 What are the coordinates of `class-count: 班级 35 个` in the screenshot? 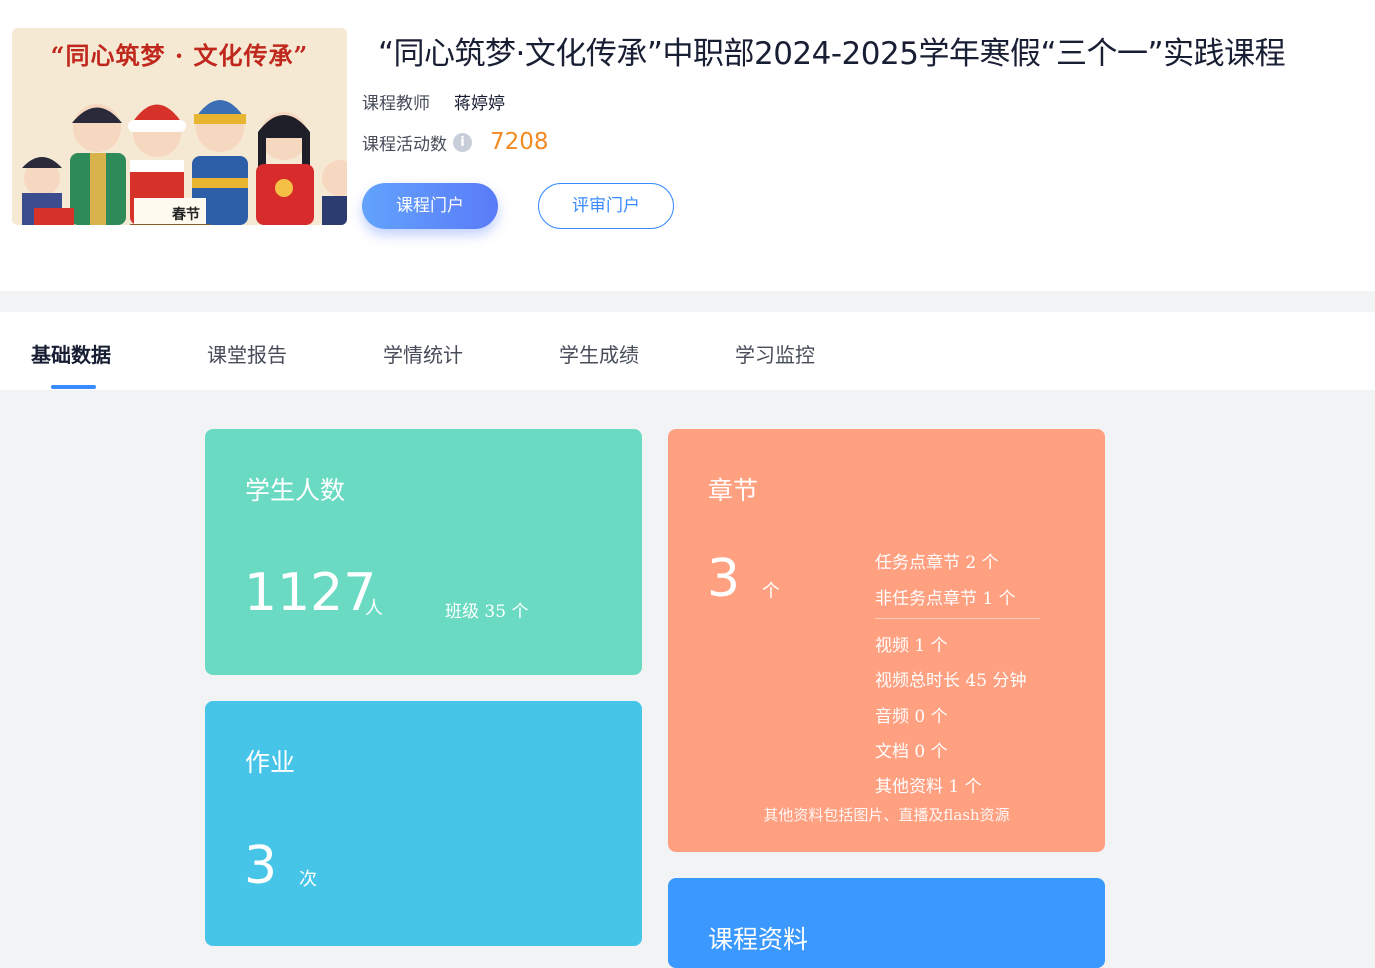 It's located at (487, 612).